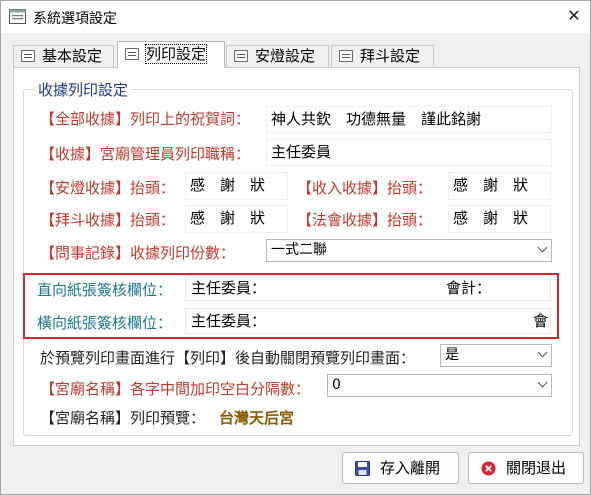 The image size is (591, 495). Describe the element at coordinates (236, 186) in the screenshot. I see `lamp-header-input: 感 謝 狀` at that location.